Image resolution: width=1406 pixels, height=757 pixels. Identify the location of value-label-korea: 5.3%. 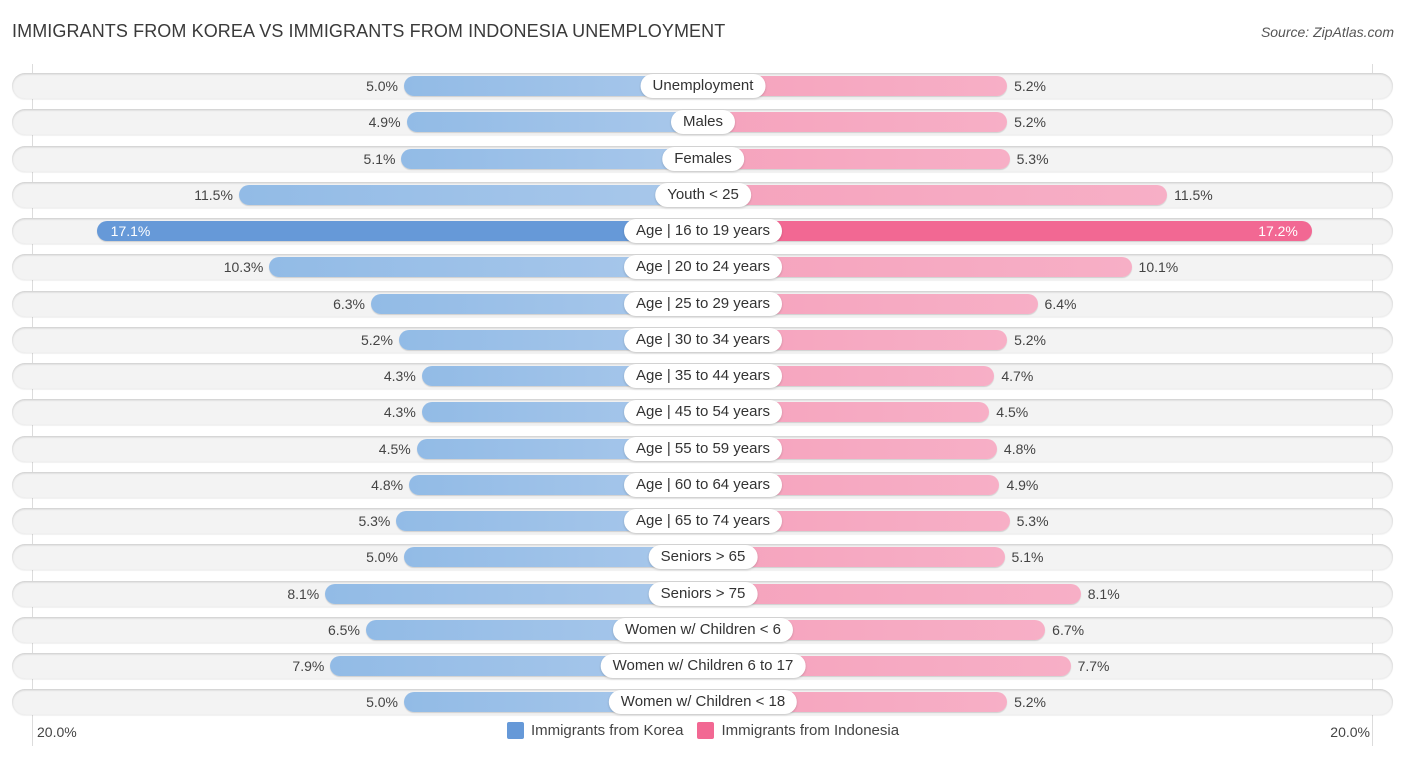
(374, 521).